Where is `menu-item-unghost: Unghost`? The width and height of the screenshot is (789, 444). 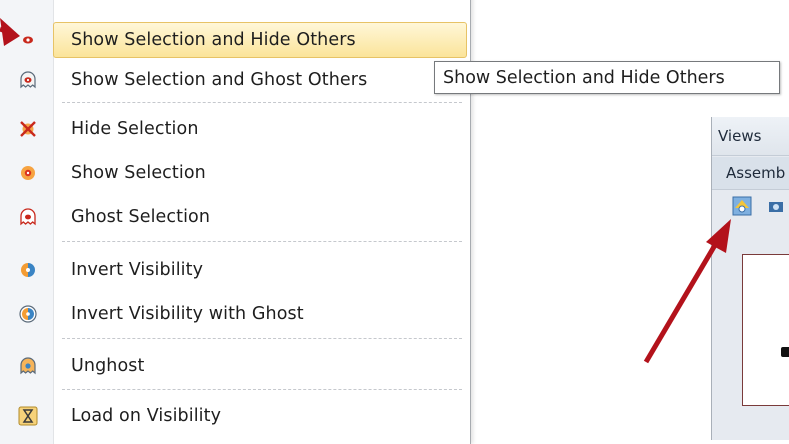 menu-item-unghost: Unghost is located at coordinates (235, 366).